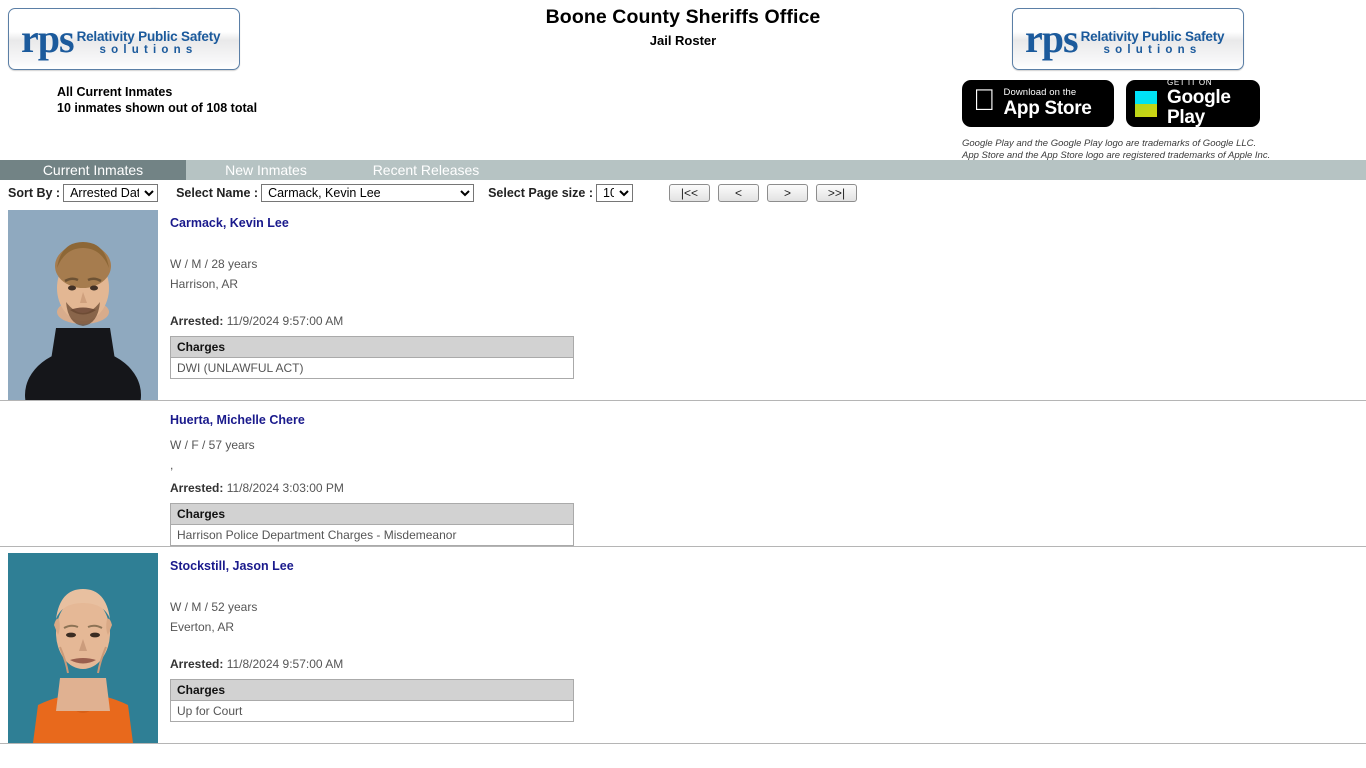 Image resolution: width=1366 pixels, height=768 pixels. I want to click on charges-table: Charges DWI (UNLAWFUL ACT), so click(372, 357).